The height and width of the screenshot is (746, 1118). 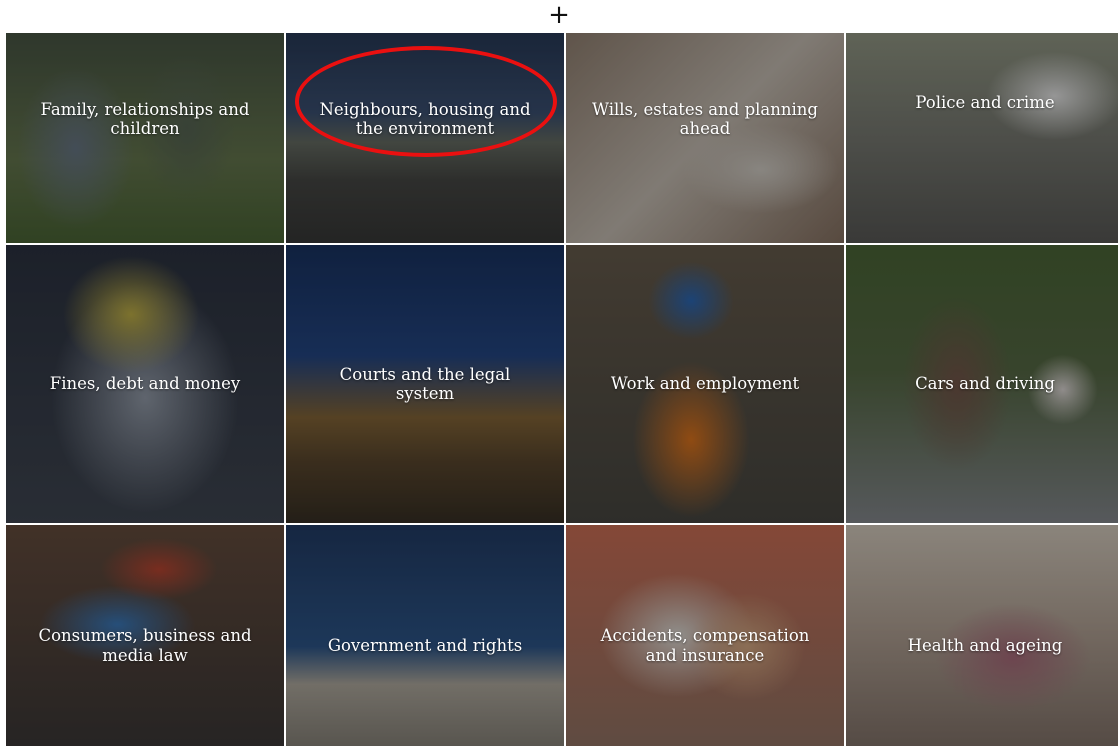 I want to click on category-tile-government: Government and rights, so click(x=425, y=635).